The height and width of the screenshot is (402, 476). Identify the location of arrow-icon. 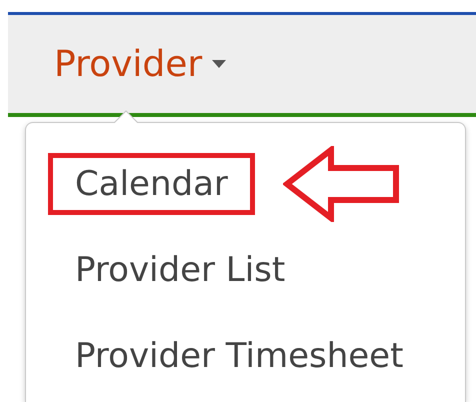
(341, 184).